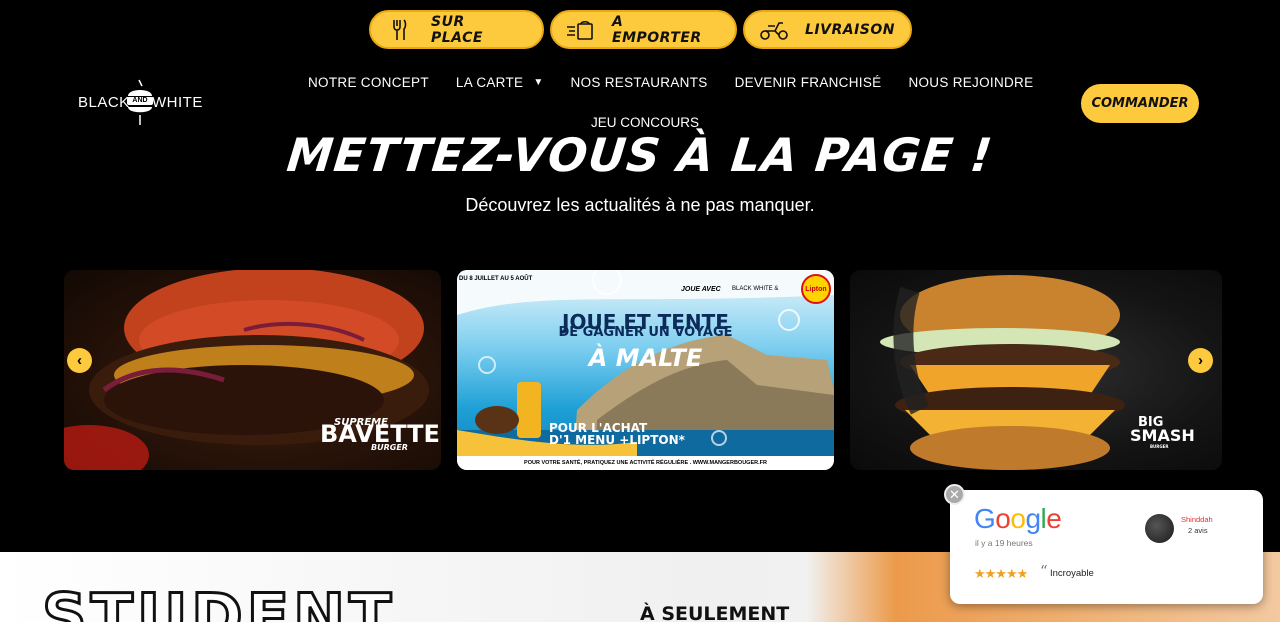  I want to click on nav-devenir-franchise: DEVENIR FRANCHISÉ, so click(808, 82).